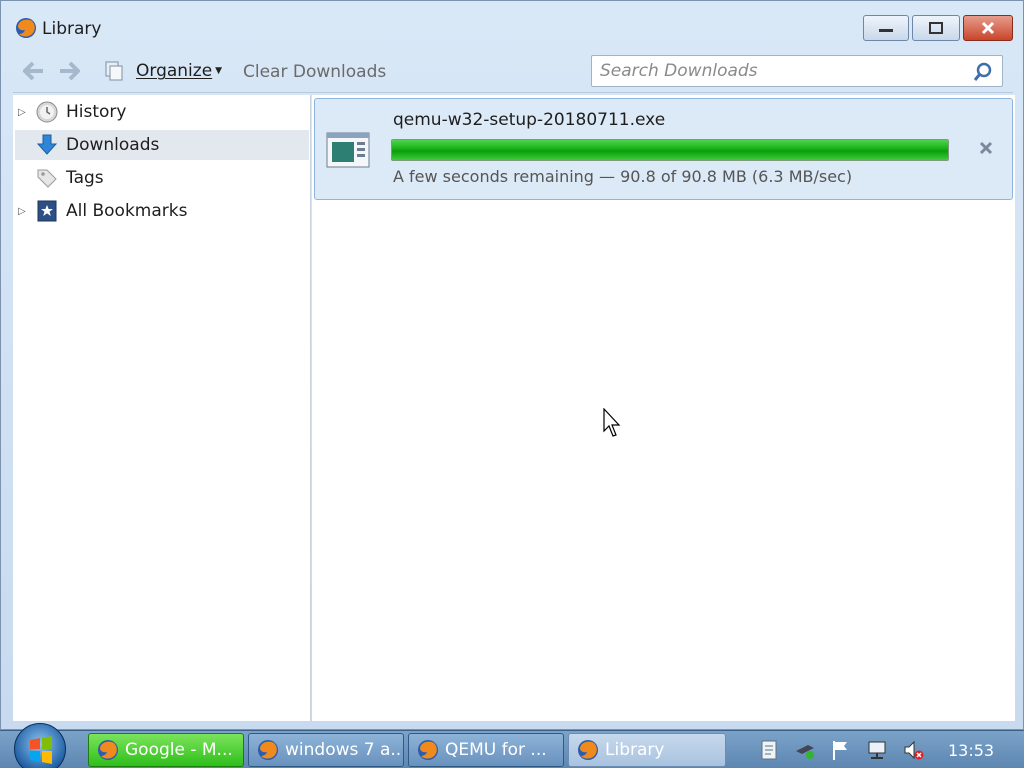  What do you see at coordinates (162, 112) in the screenshot?
I see `sidebar-item-history: ▷ History` at bounding box center [162, 112].